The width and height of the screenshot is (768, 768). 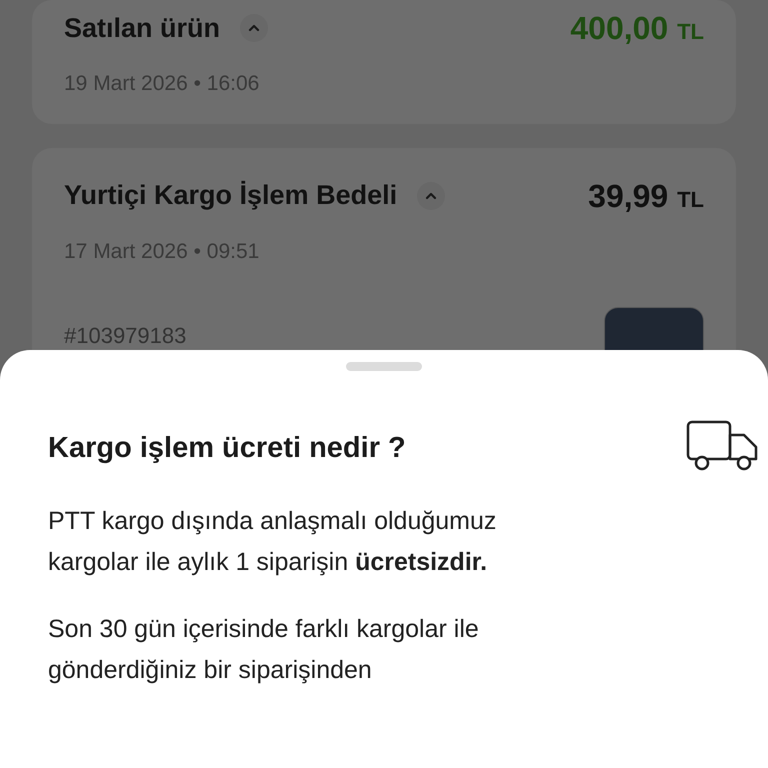 What do you see at coordinates (384, 366) in the screenshot?
I see `drag-handle` at bounding box center [384, 366].